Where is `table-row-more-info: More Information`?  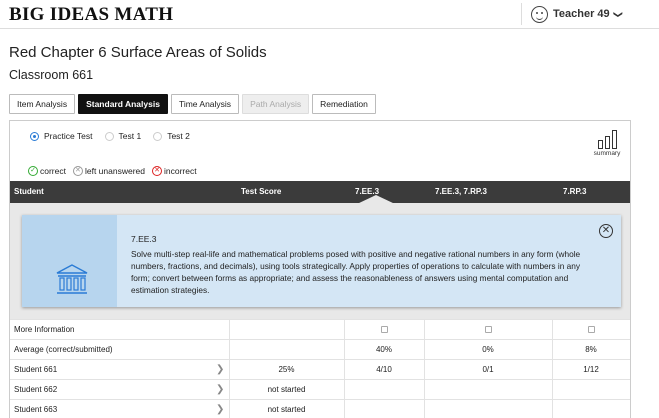 table-row-more-info: More Information is located at coordinates (320, 329).